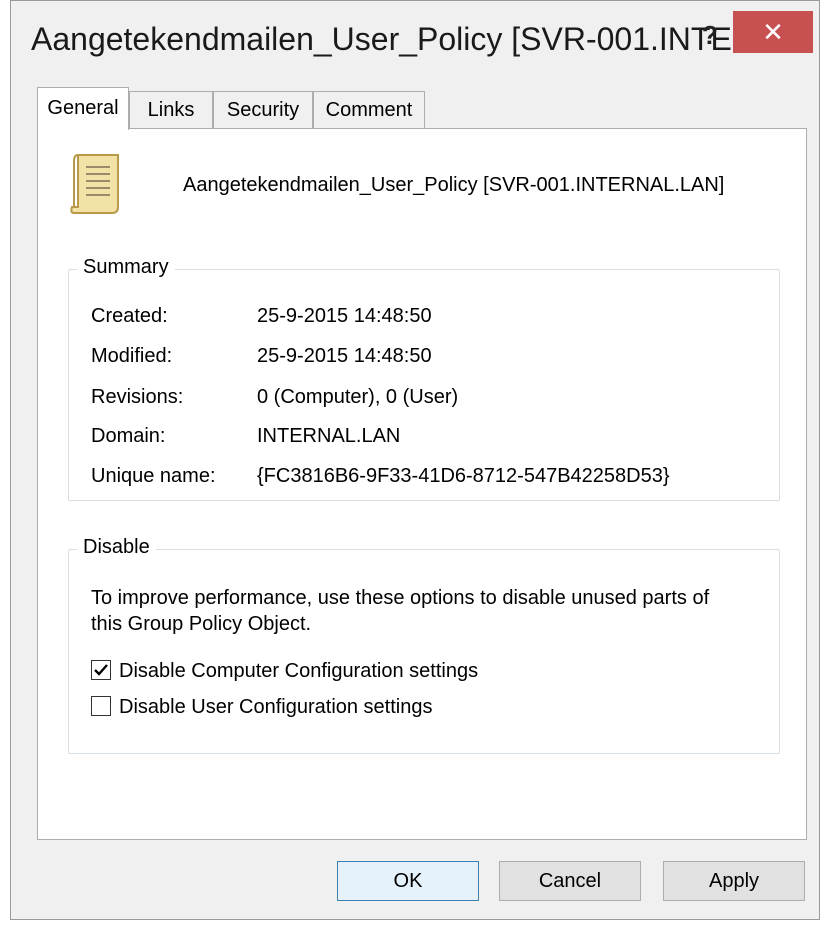  I want to click on disable-user-config-option: Disable User Configuration settings, so click(262, 707).